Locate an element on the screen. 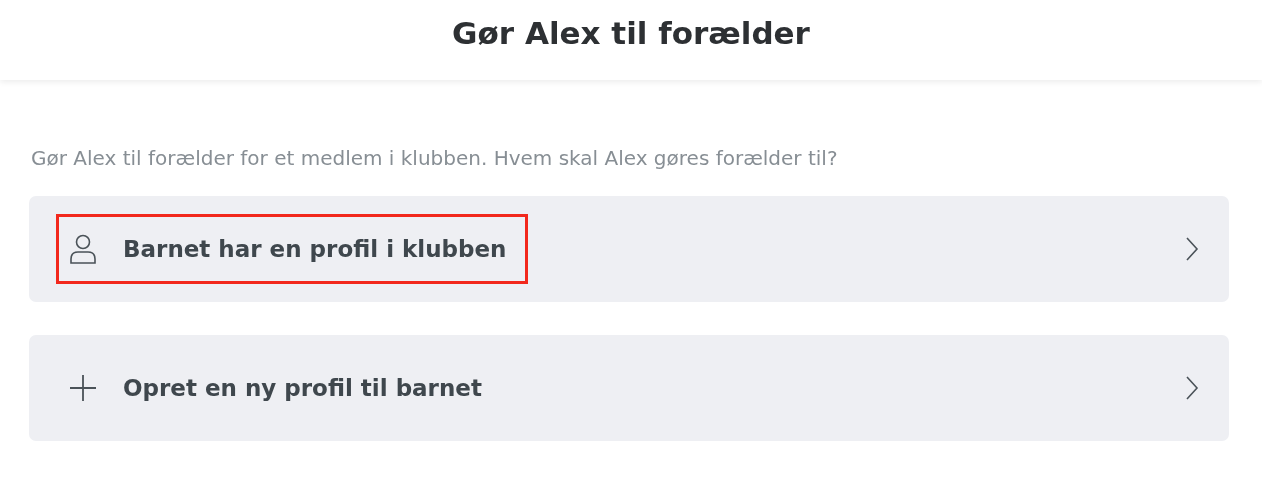 This screenshot has width=1262, height=486. person-icon is located at coordinates (83, 249).